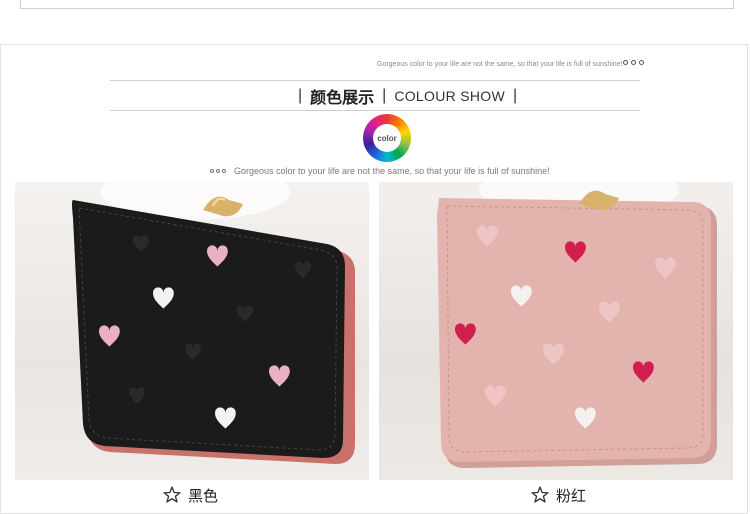  Describe the element at coordinates (342, 97) in the screenshot. I see `heading-title-zh: 颜色展示` at that location.